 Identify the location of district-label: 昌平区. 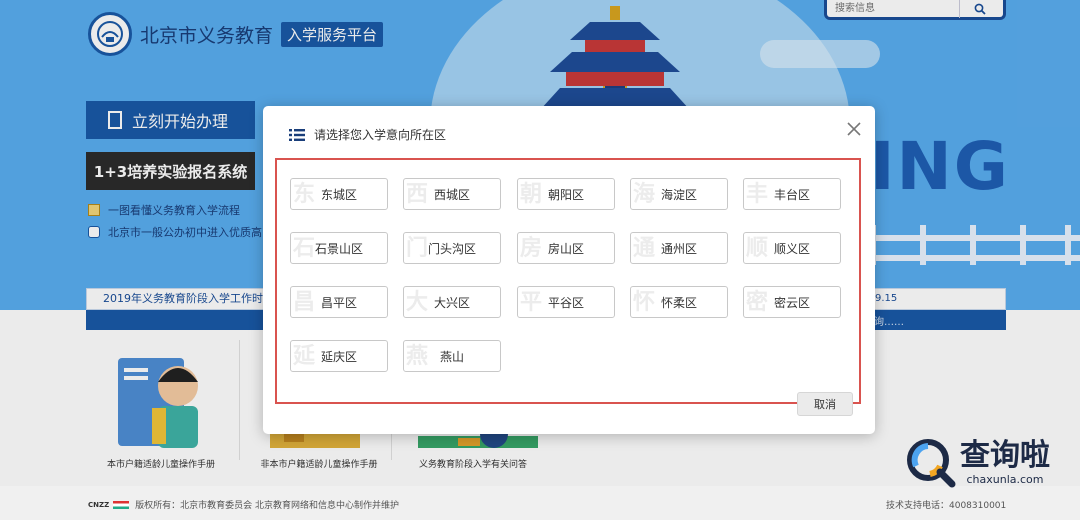
(338, 302).